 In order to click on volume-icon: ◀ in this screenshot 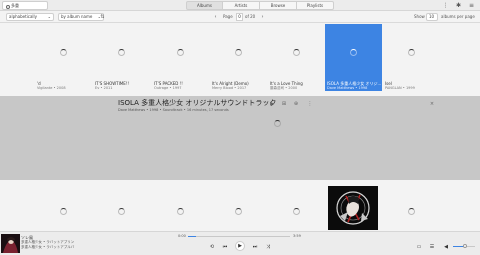, I will do `click(446, 247)`.